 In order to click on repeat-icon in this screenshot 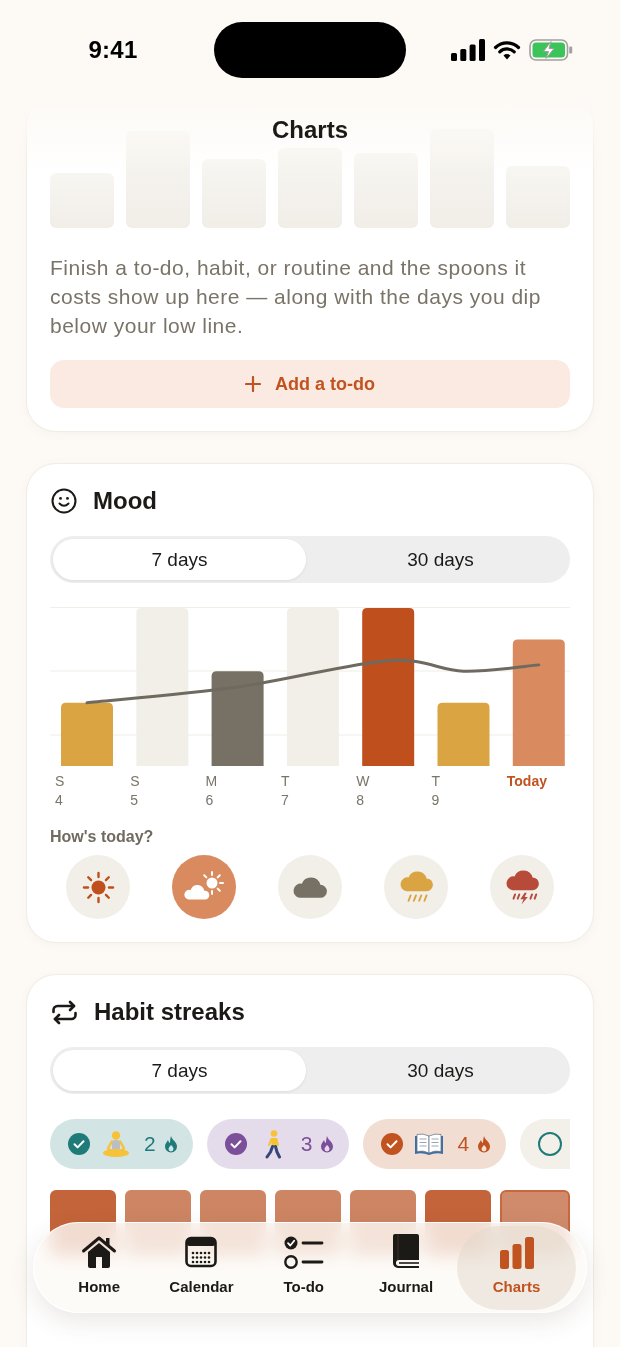, I will do `click(64, 1012)`.